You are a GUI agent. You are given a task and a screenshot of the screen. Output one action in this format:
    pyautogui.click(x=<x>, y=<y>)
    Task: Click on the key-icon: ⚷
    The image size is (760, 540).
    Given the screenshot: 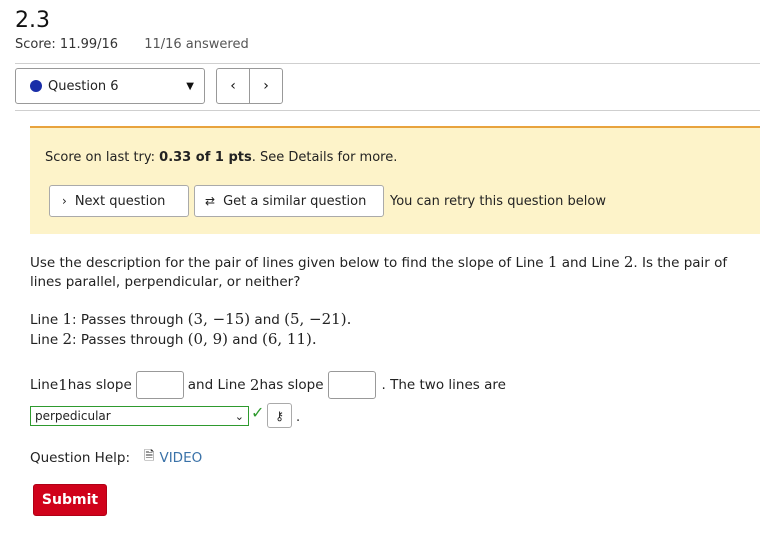 What is the action you would take?
    pyautogui.click(x=279, y=415)
    